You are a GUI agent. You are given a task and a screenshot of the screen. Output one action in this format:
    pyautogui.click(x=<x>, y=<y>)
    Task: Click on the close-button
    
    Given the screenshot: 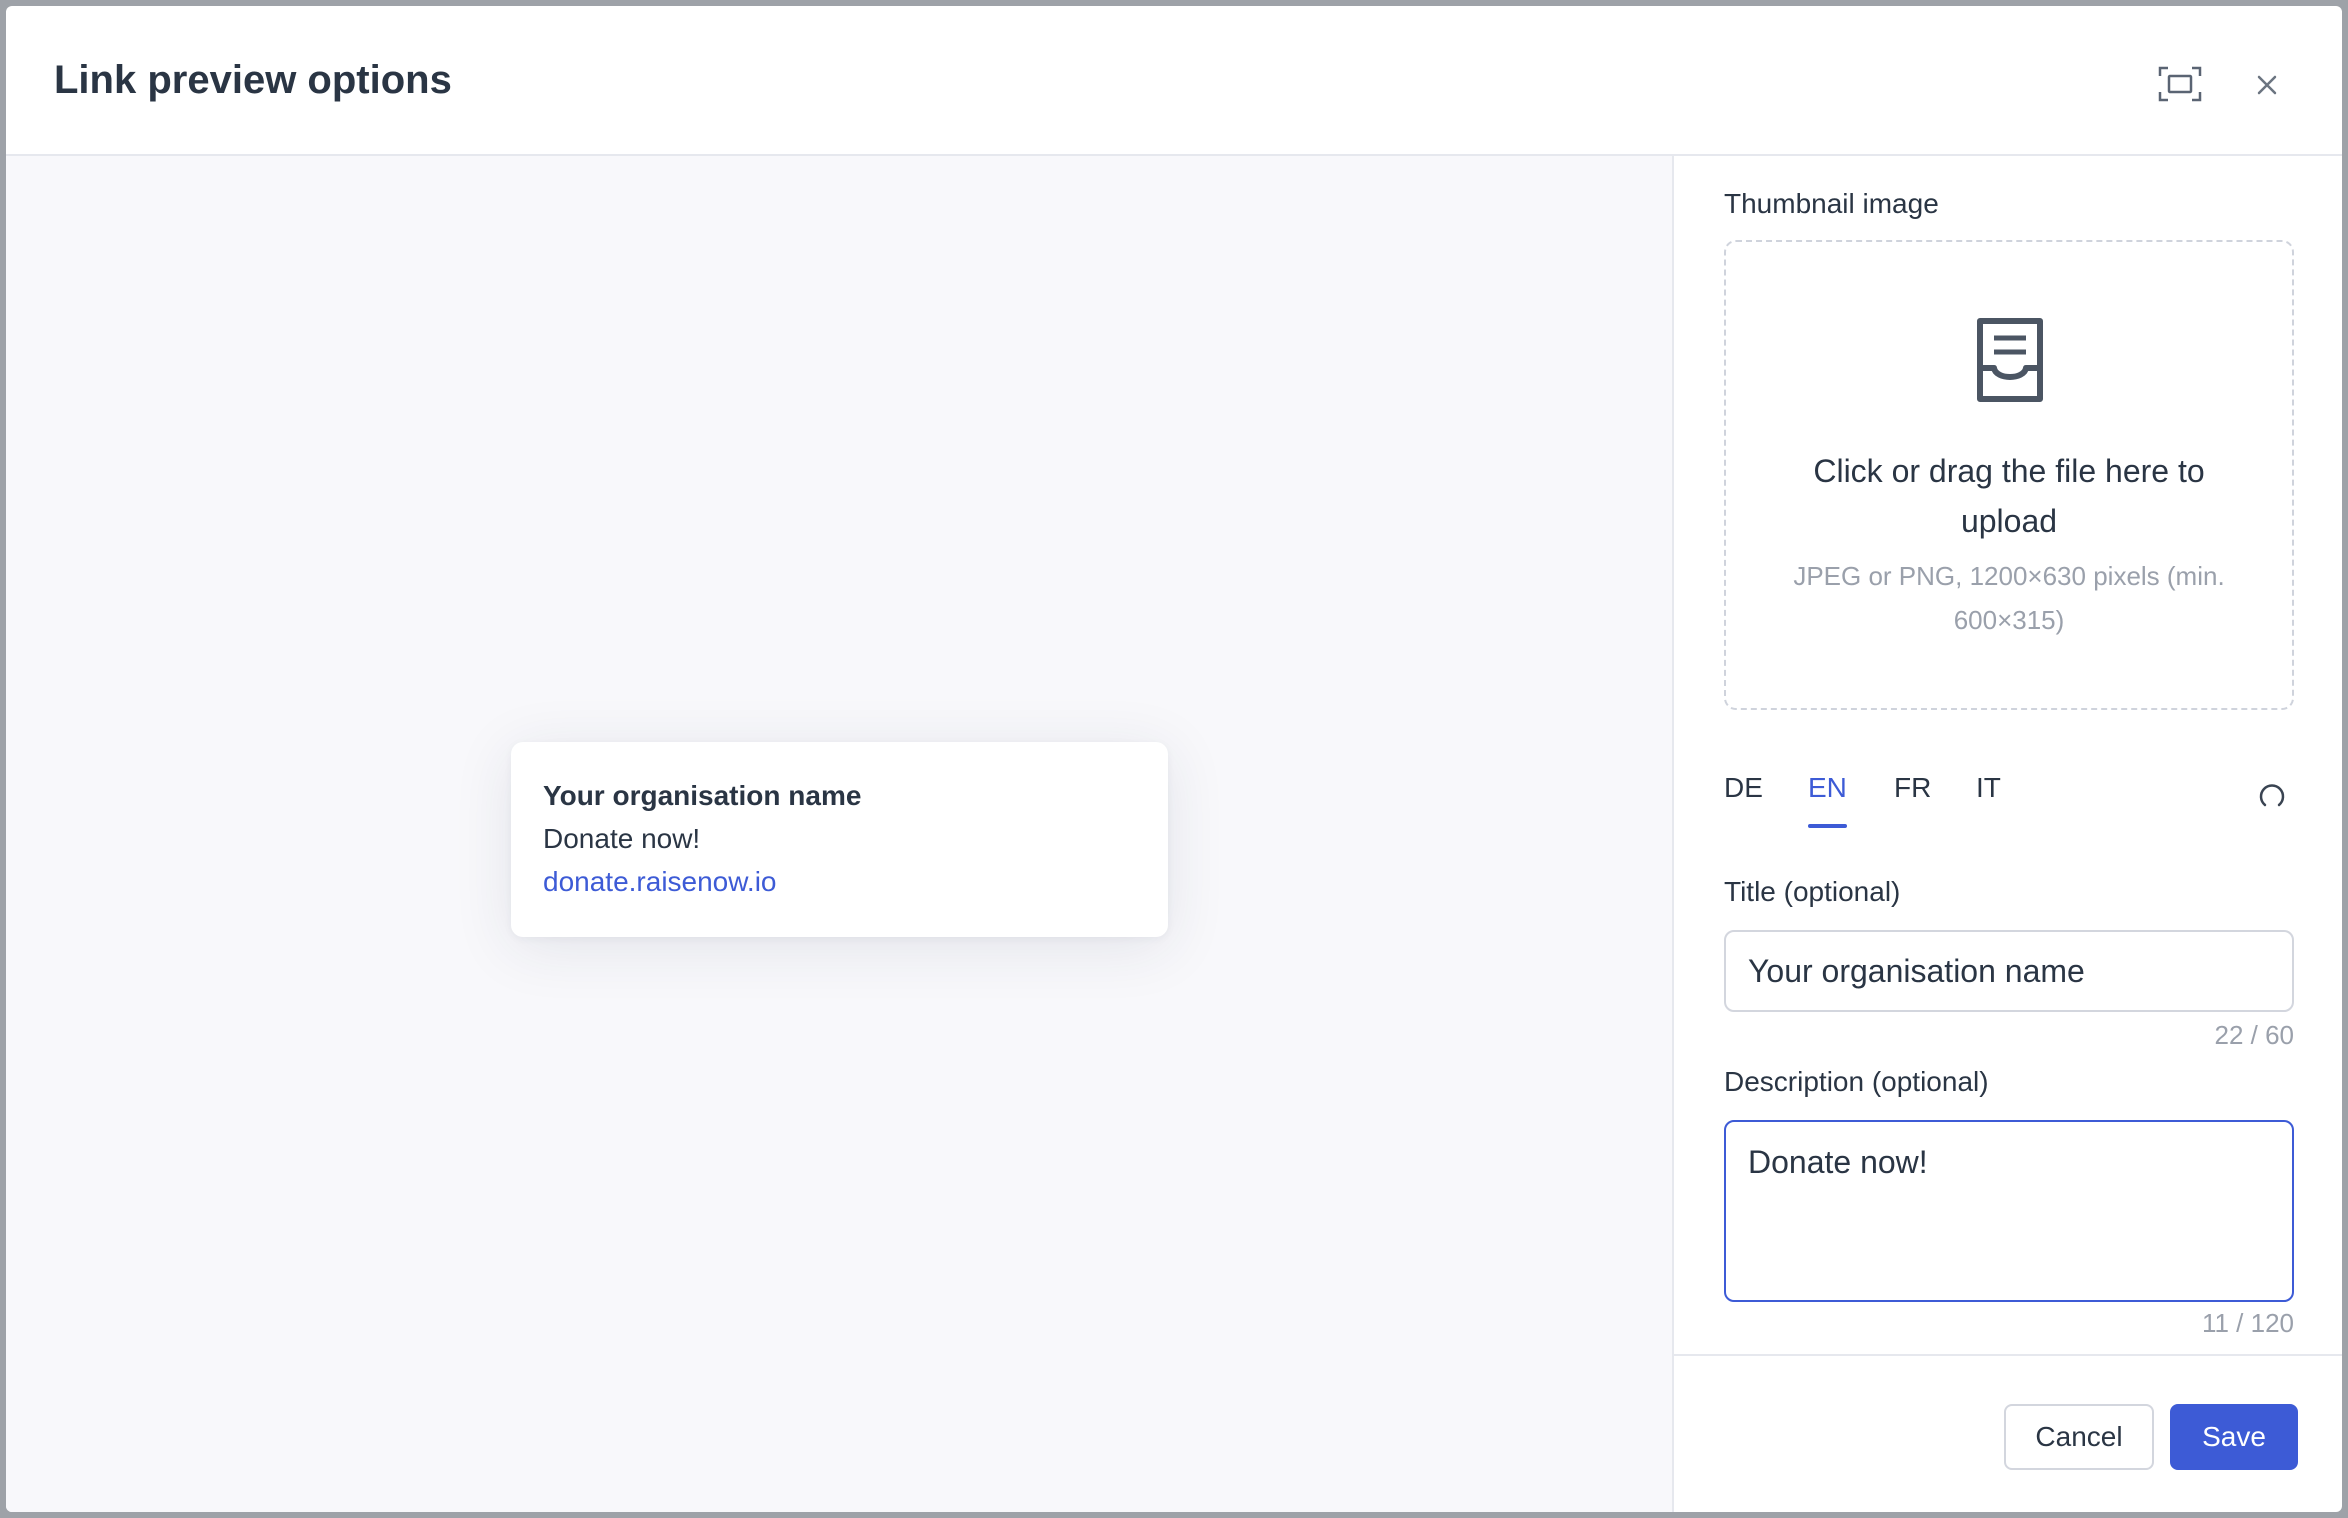 What is the action you would take?
    pyautogui.click(x=2267, y=85)
    